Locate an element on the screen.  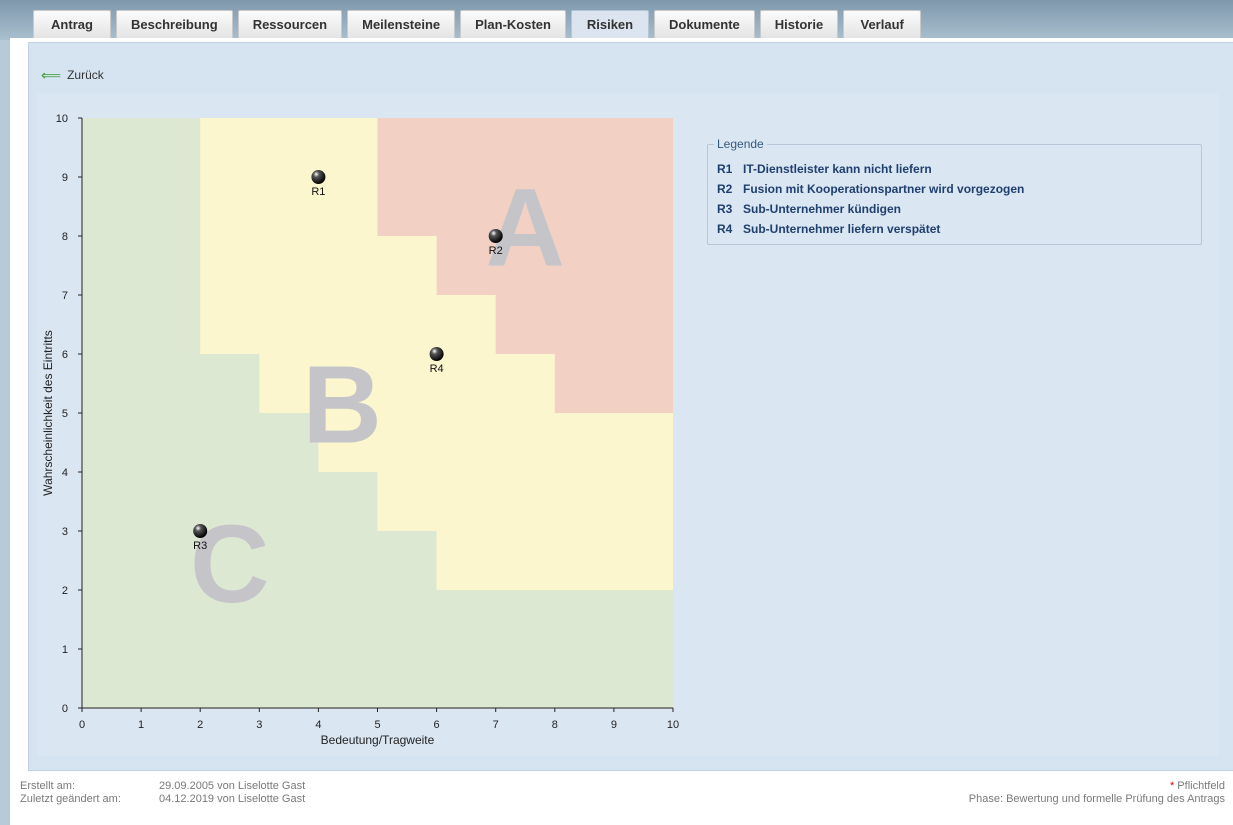
tab-historie: Historie is located at coordinates (799, 24).